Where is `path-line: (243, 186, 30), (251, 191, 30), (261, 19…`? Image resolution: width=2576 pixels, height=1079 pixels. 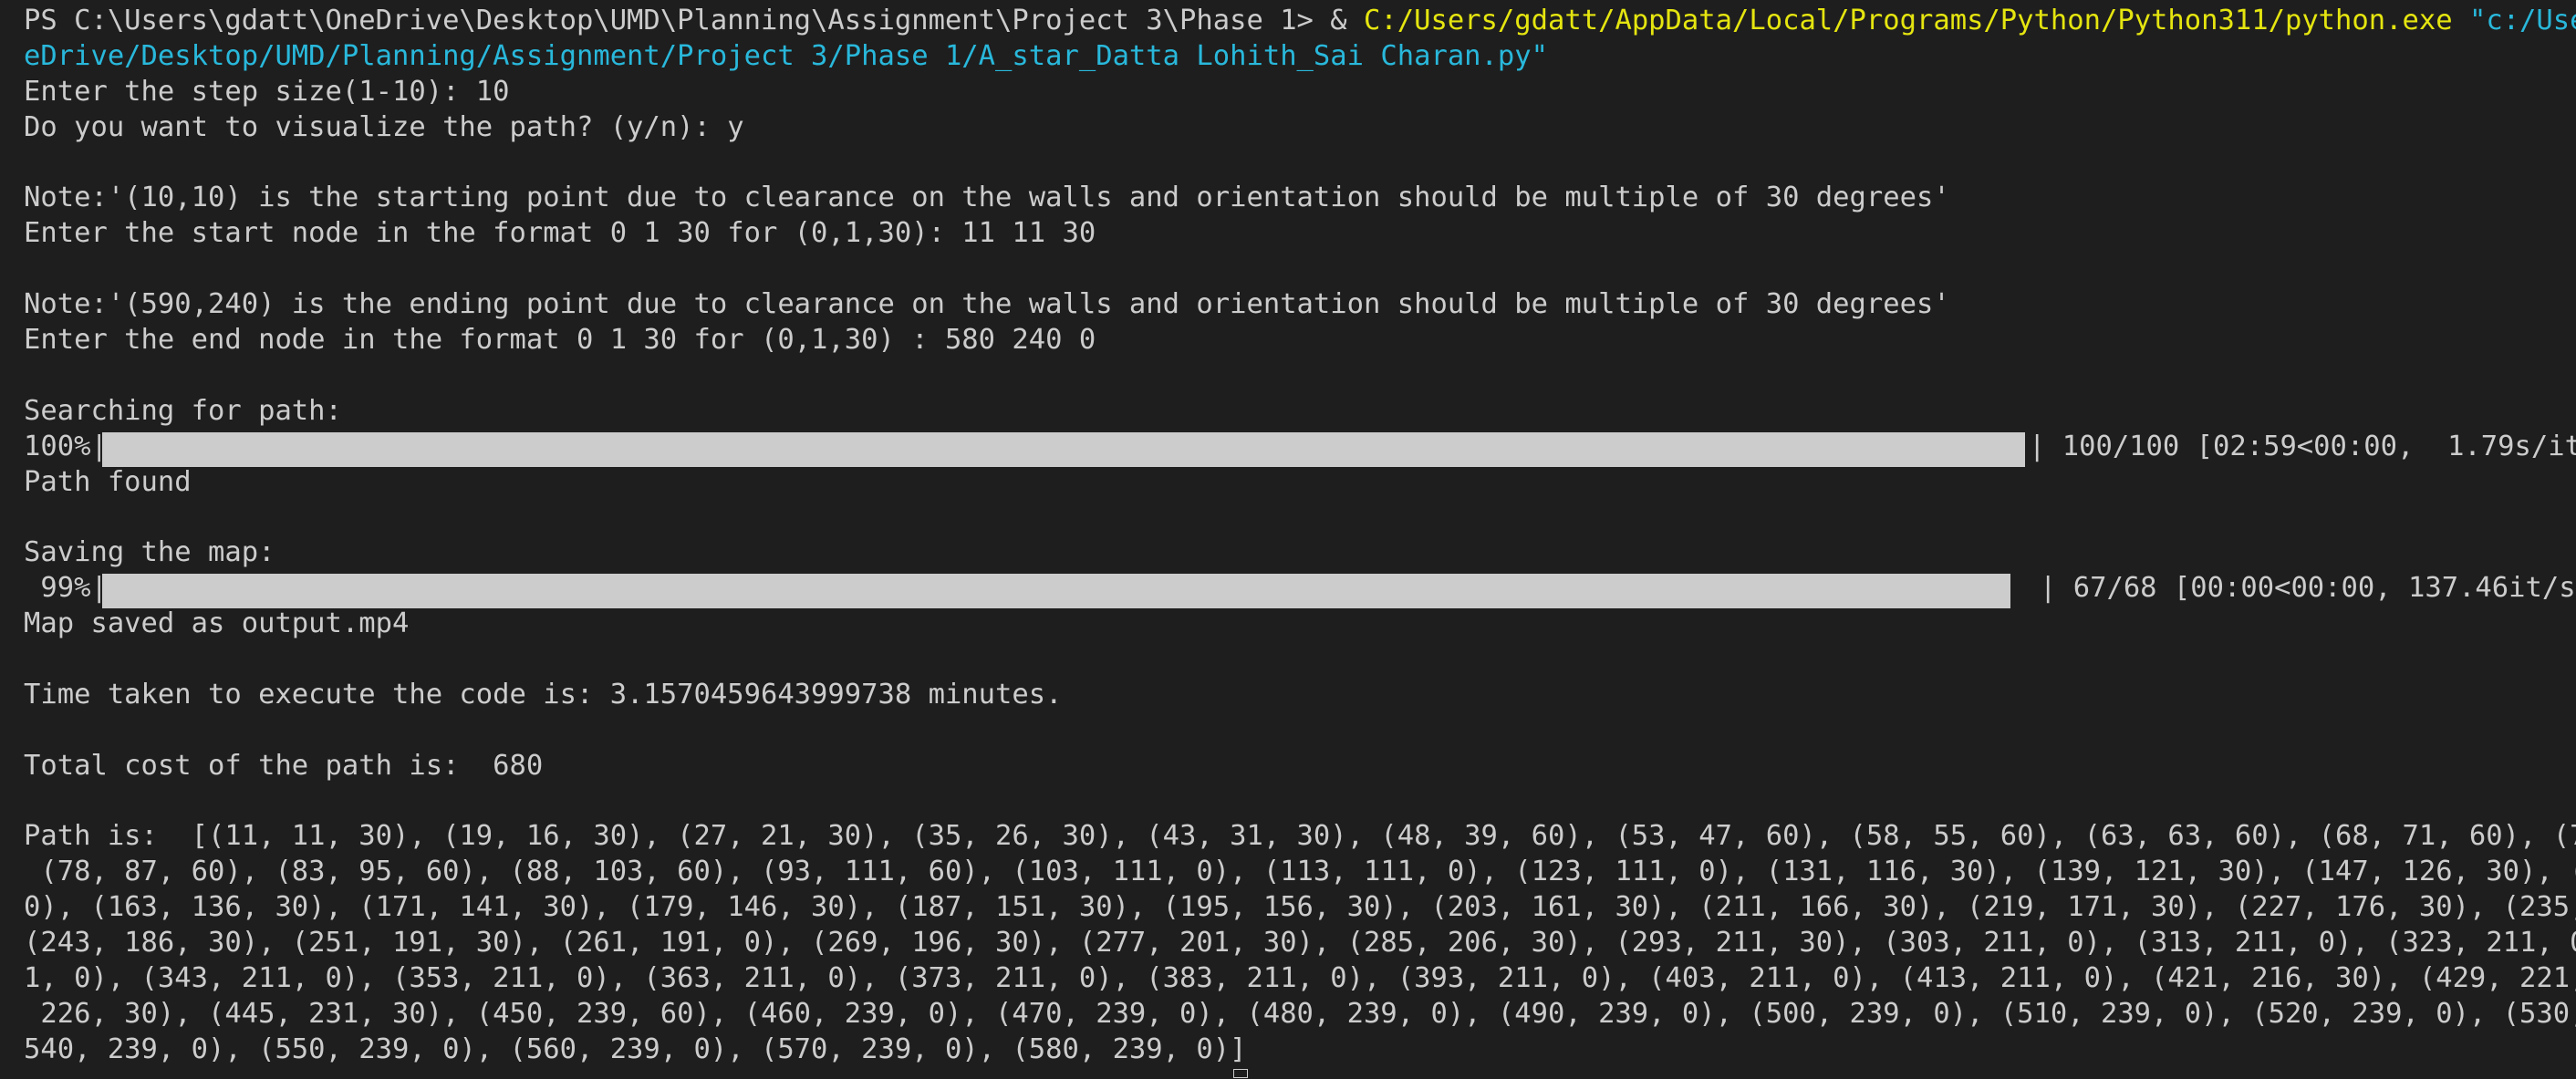 path-line: (243, 186, 30), (251, 191, 30), (261, 19… is located at coordinates (1300, 943).